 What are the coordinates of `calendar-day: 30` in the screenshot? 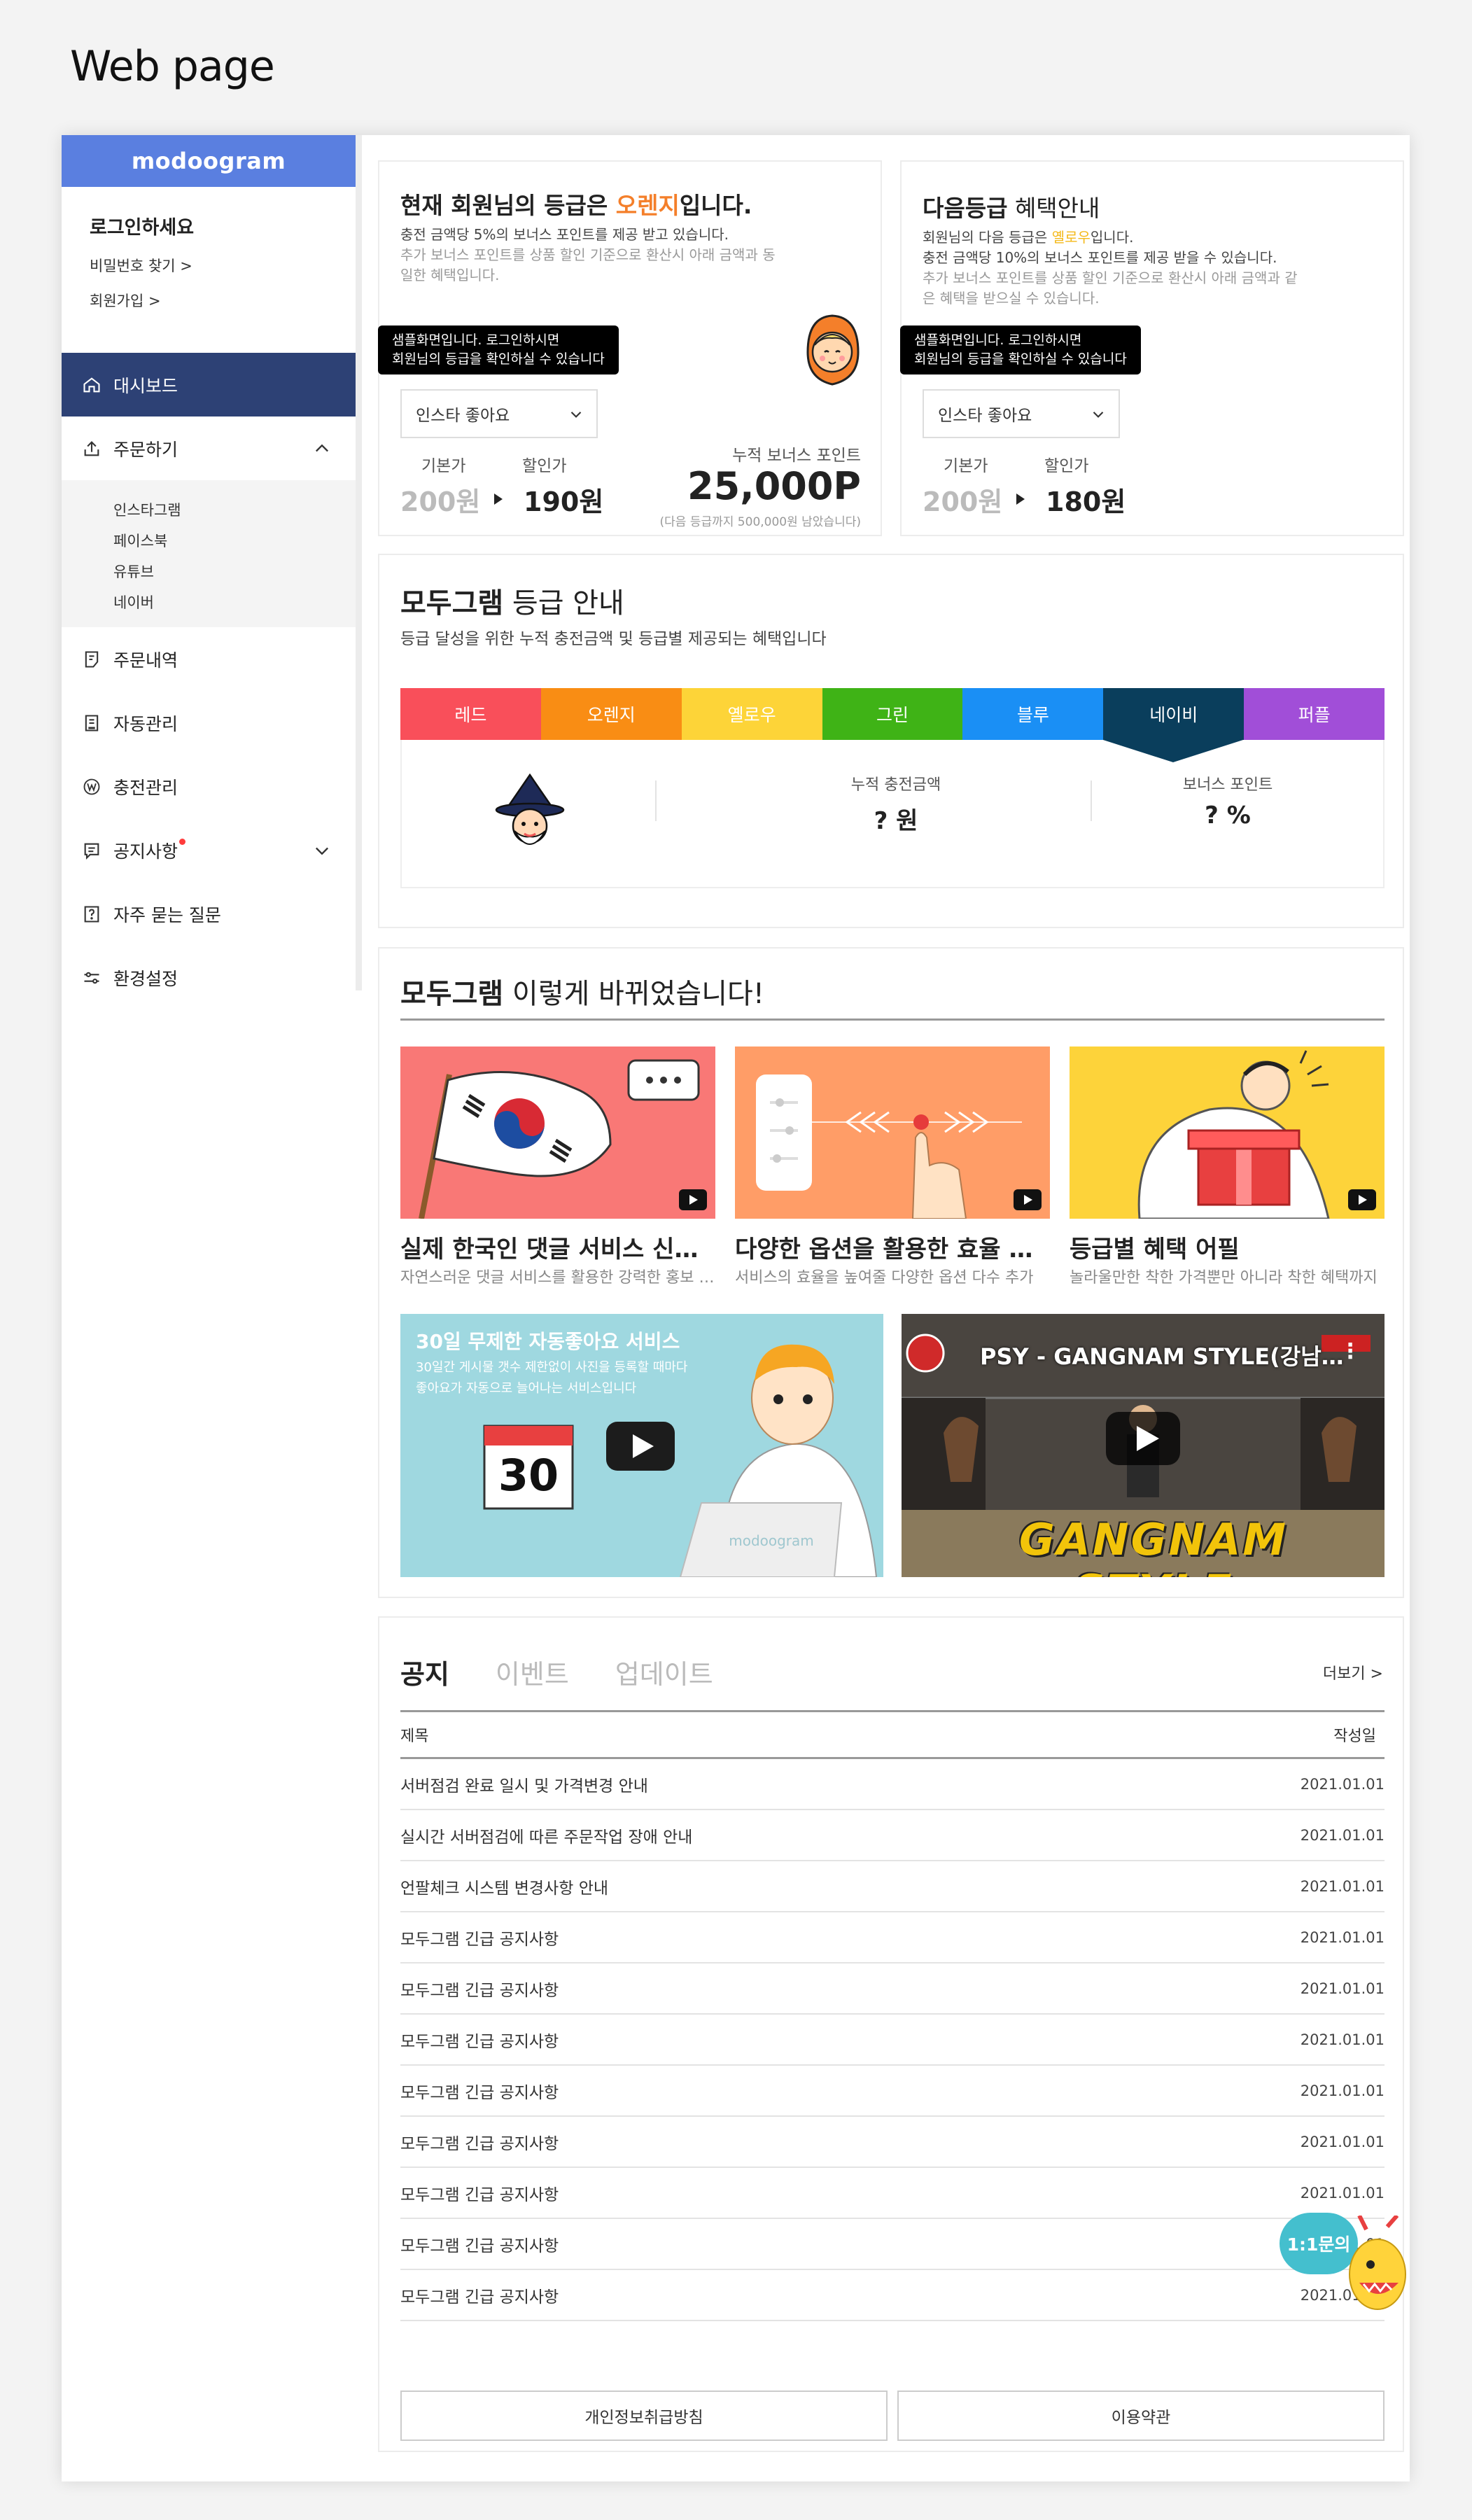 It's located at (528, 1475).